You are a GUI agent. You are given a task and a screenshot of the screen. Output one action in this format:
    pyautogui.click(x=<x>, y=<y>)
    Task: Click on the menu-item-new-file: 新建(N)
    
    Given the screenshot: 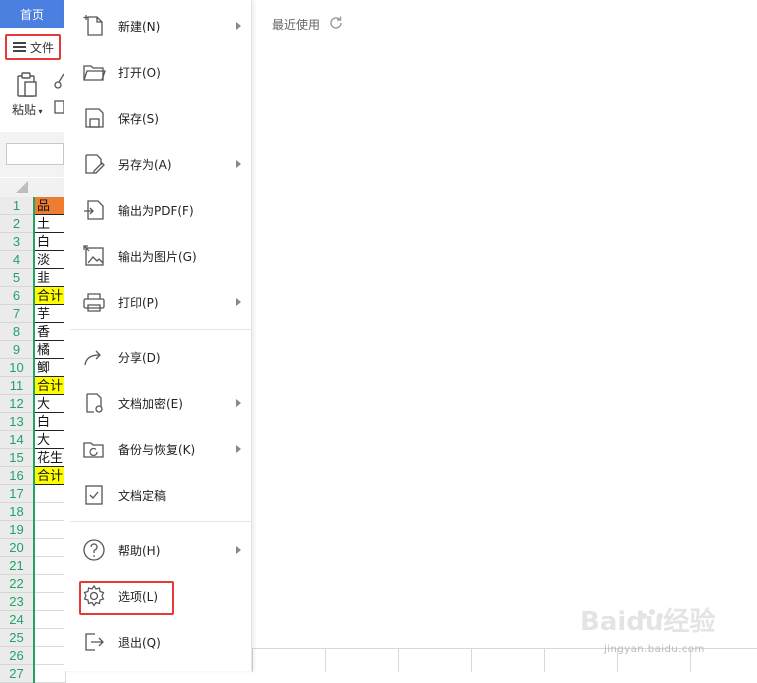 What is the action you would take?
    pyautogui.click(x=157, y=26)
    